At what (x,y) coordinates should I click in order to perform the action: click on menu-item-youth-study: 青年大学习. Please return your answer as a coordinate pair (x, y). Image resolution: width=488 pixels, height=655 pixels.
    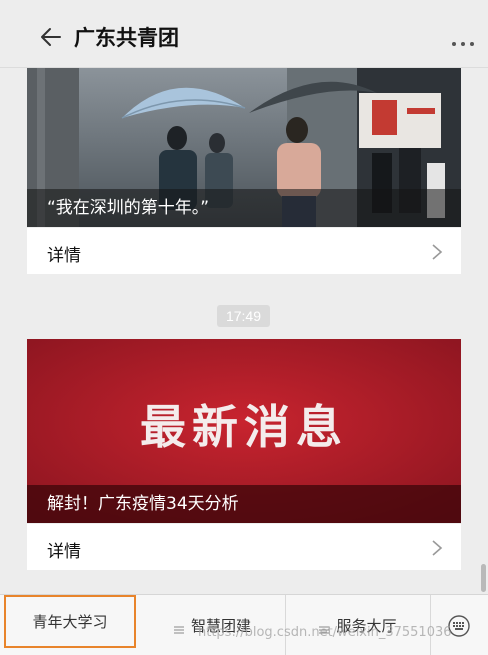
    Looking at the image, I should click on (70, 621).